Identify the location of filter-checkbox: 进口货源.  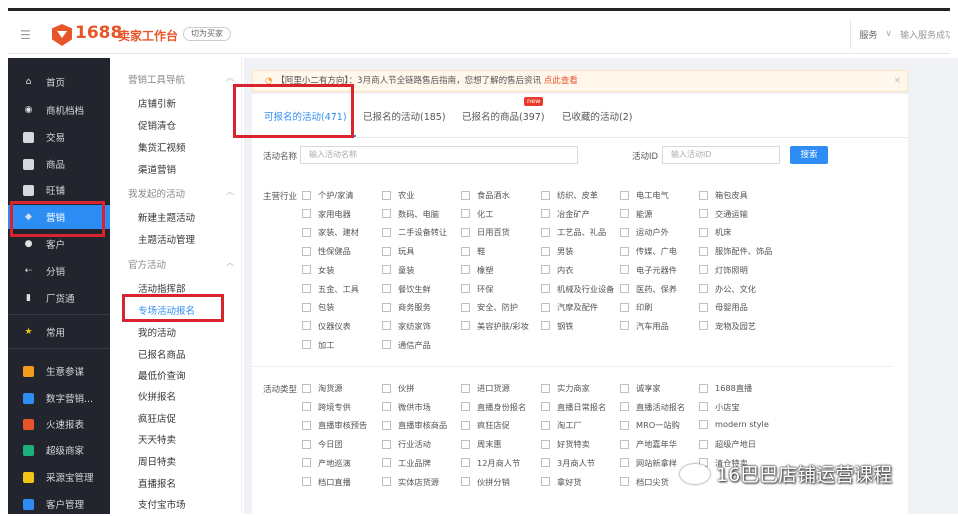
(485, 388).